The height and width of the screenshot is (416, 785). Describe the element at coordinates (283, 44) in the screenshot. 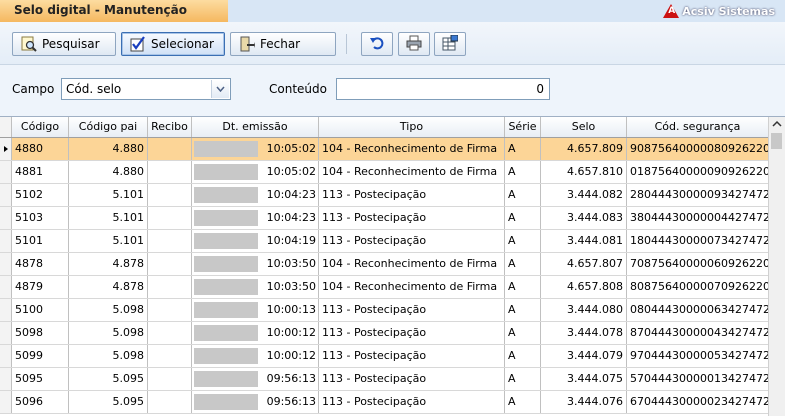

I see `fechar-button: Fechar` at that location.